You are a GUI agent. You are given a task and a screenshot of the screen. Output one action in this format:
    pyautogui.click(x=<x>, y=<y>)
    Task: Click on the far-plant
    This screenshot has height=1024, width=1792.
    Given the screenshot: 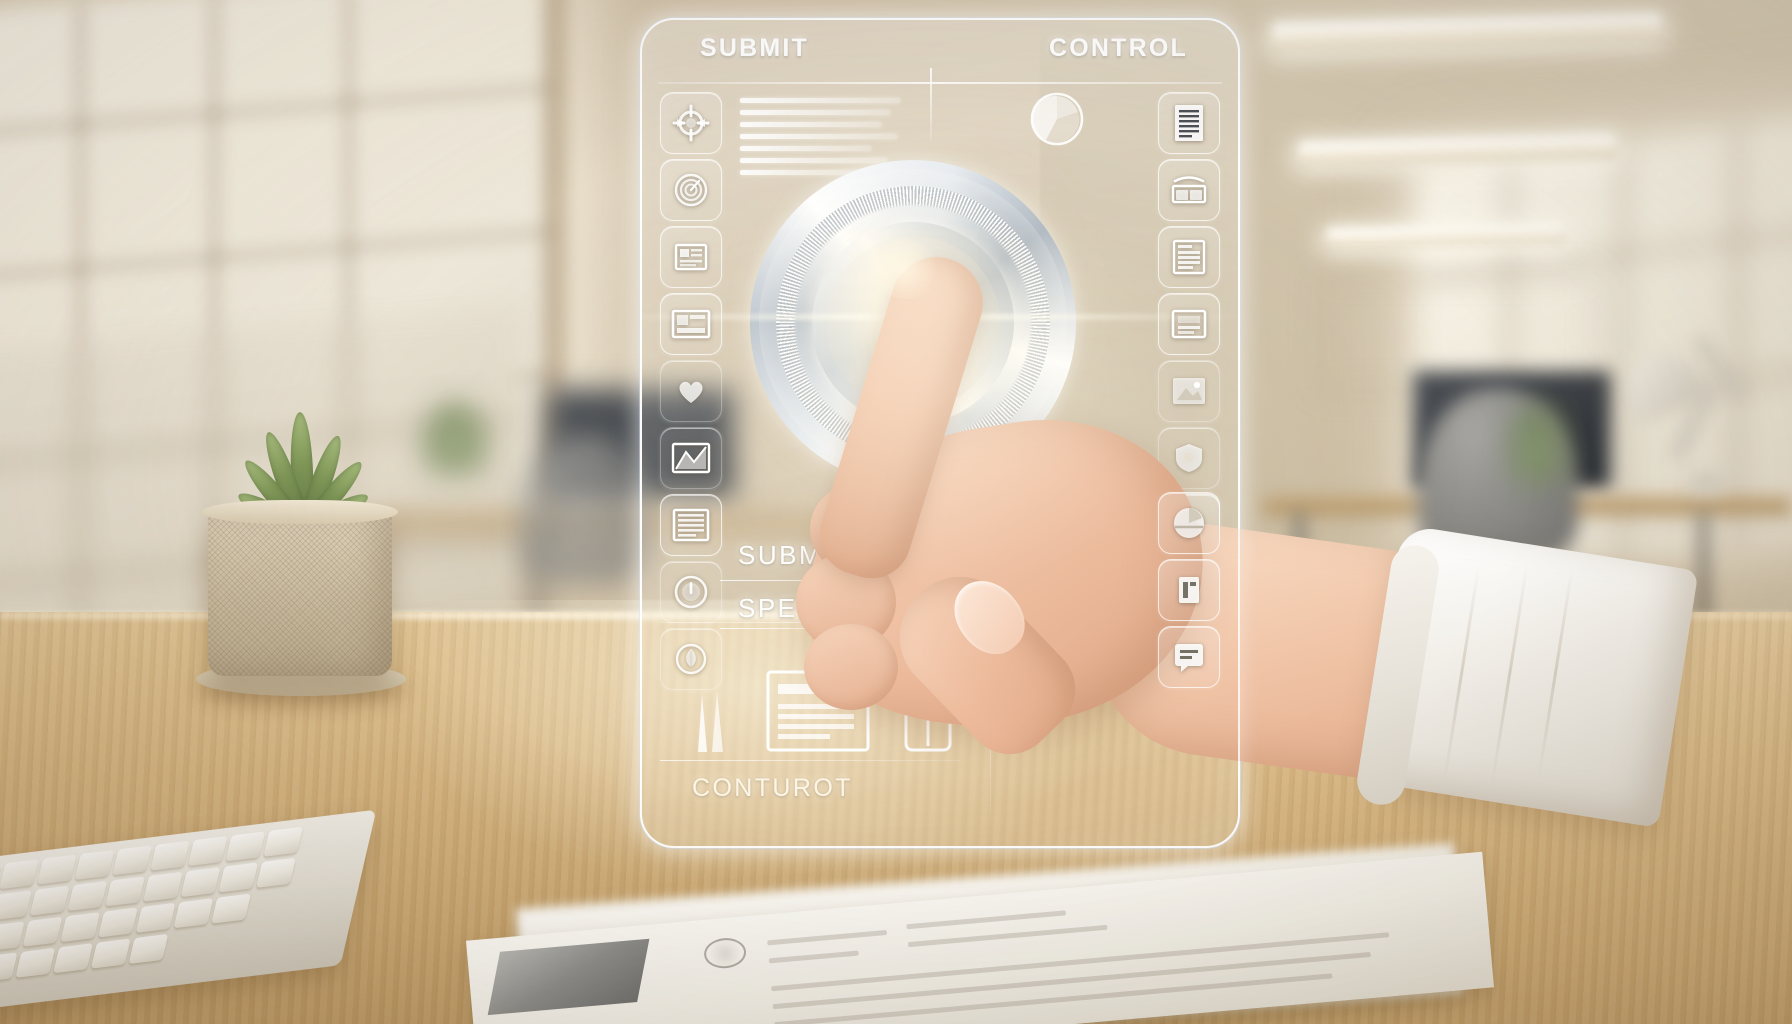 What is the action you would take?
    pyautogui.click(x=455, y=438)
    